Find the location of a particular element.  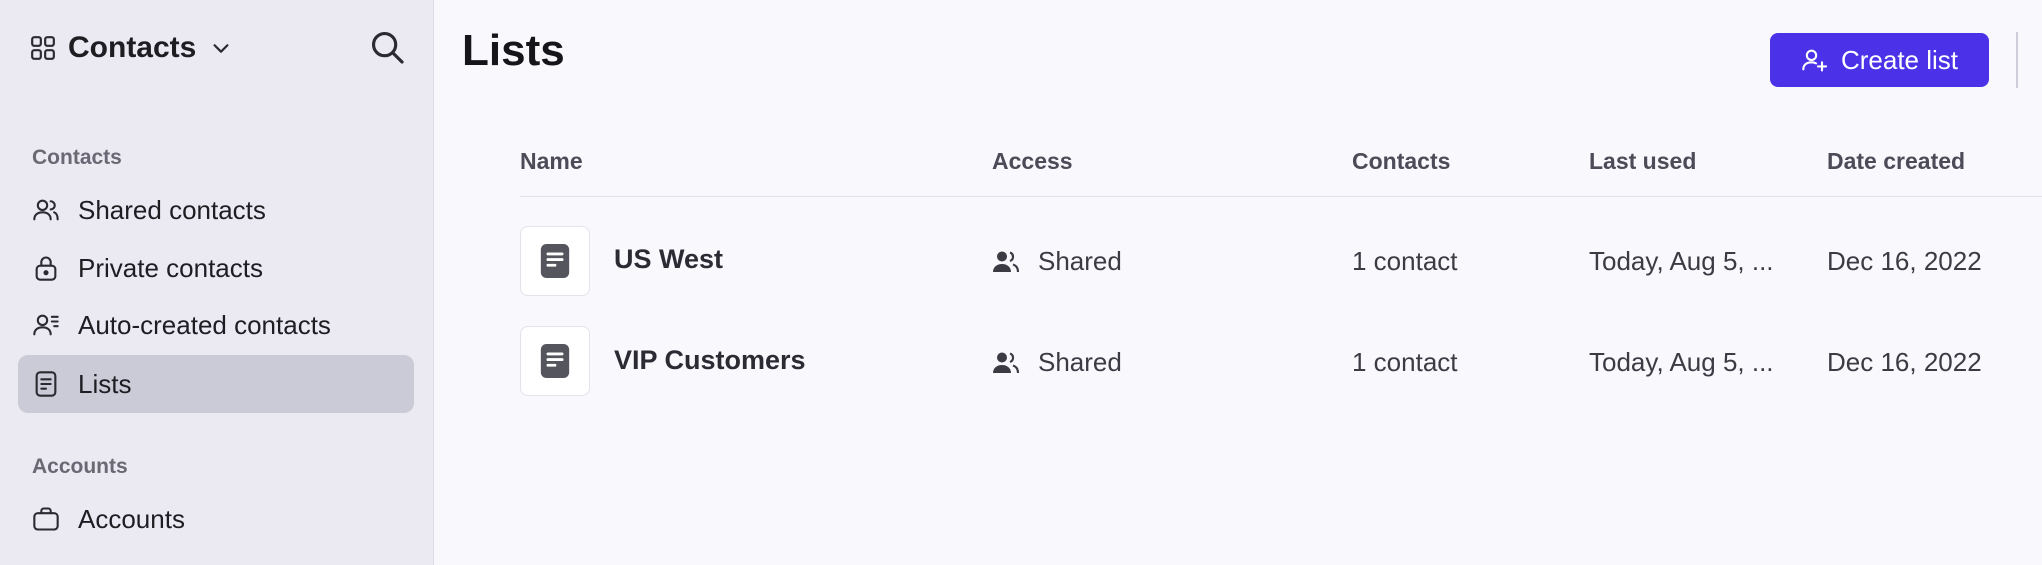

search-icon is located at coordinates (387, 47).